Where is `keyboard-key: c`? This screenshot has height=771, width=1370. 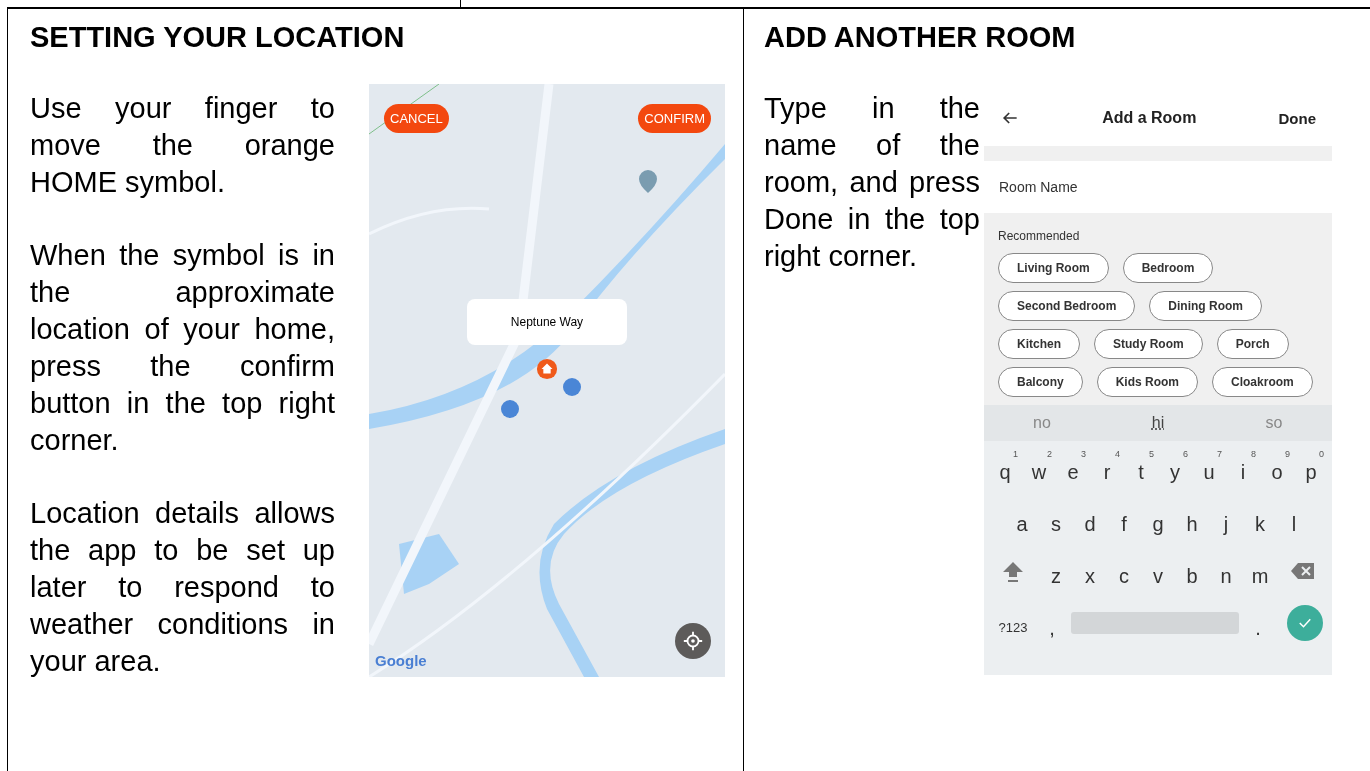 keyboard-key: c is located at coordinates (1124, 571).